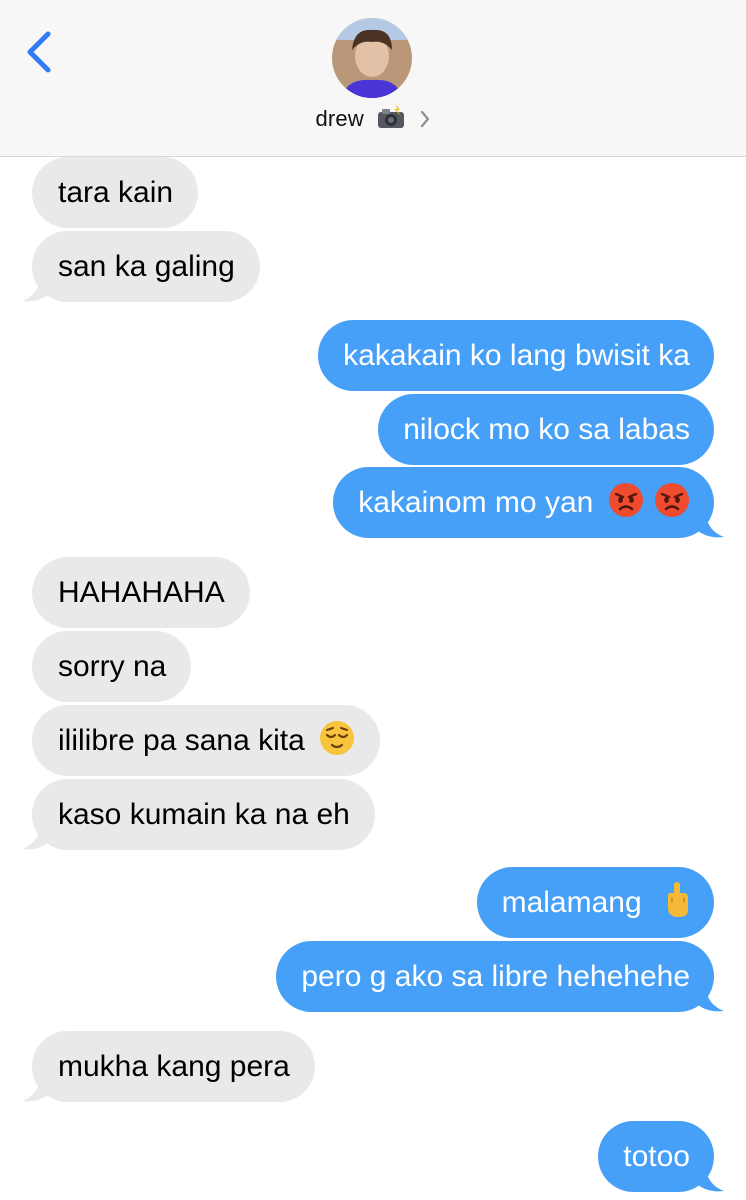 The width and height of the screenshot is (746, 1200). Describe the element at coordinates (391, 120) in the screenshot. I see `camera-flash-emoji-icon` at that location.